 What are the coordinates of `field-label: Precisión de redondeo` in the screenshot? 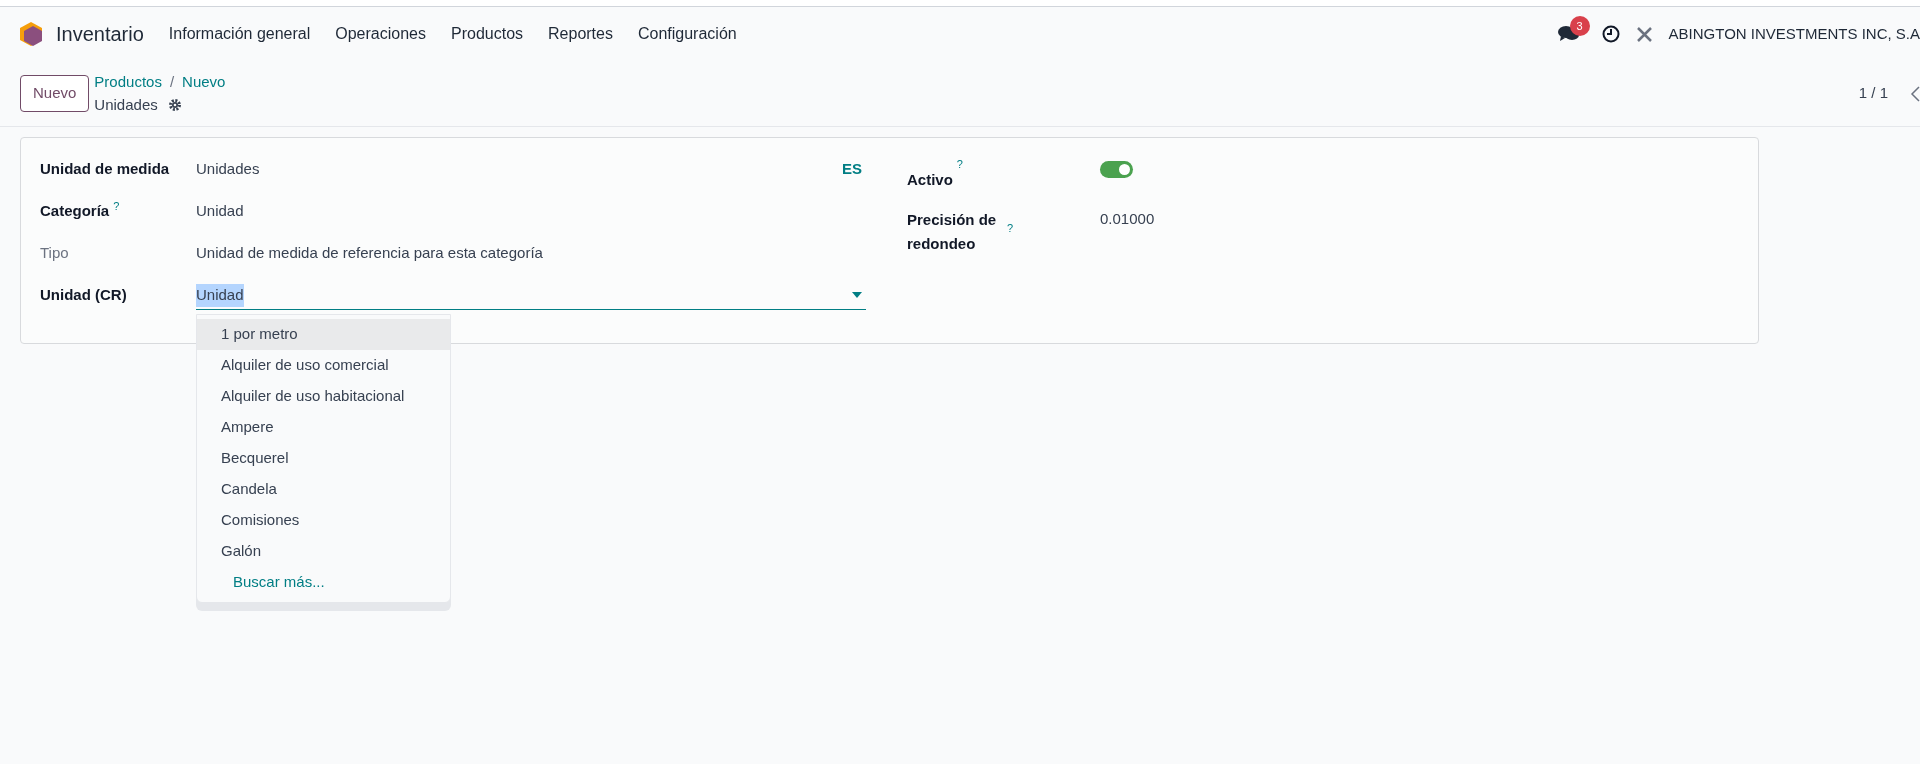 It's located at (952, 232).